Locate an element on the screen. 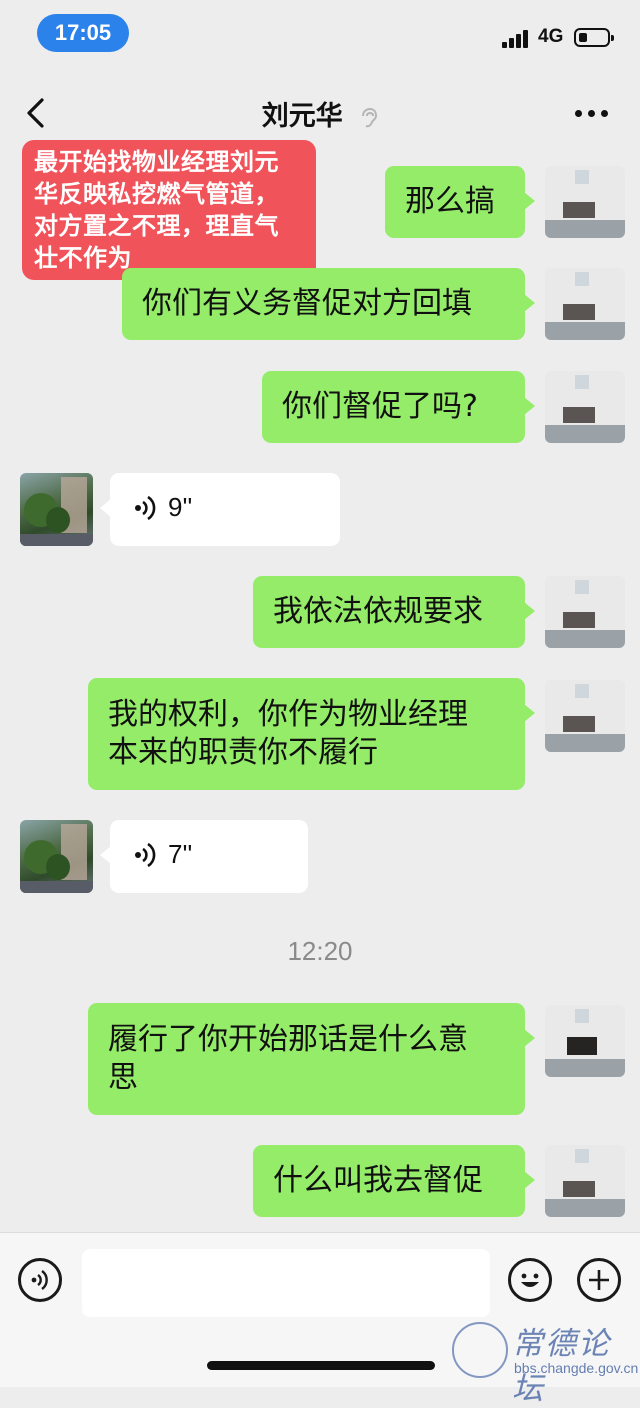 The height and width of the screenshot is (1408, 640). voice-duration: 7'' is located at coordinates (180, 854).